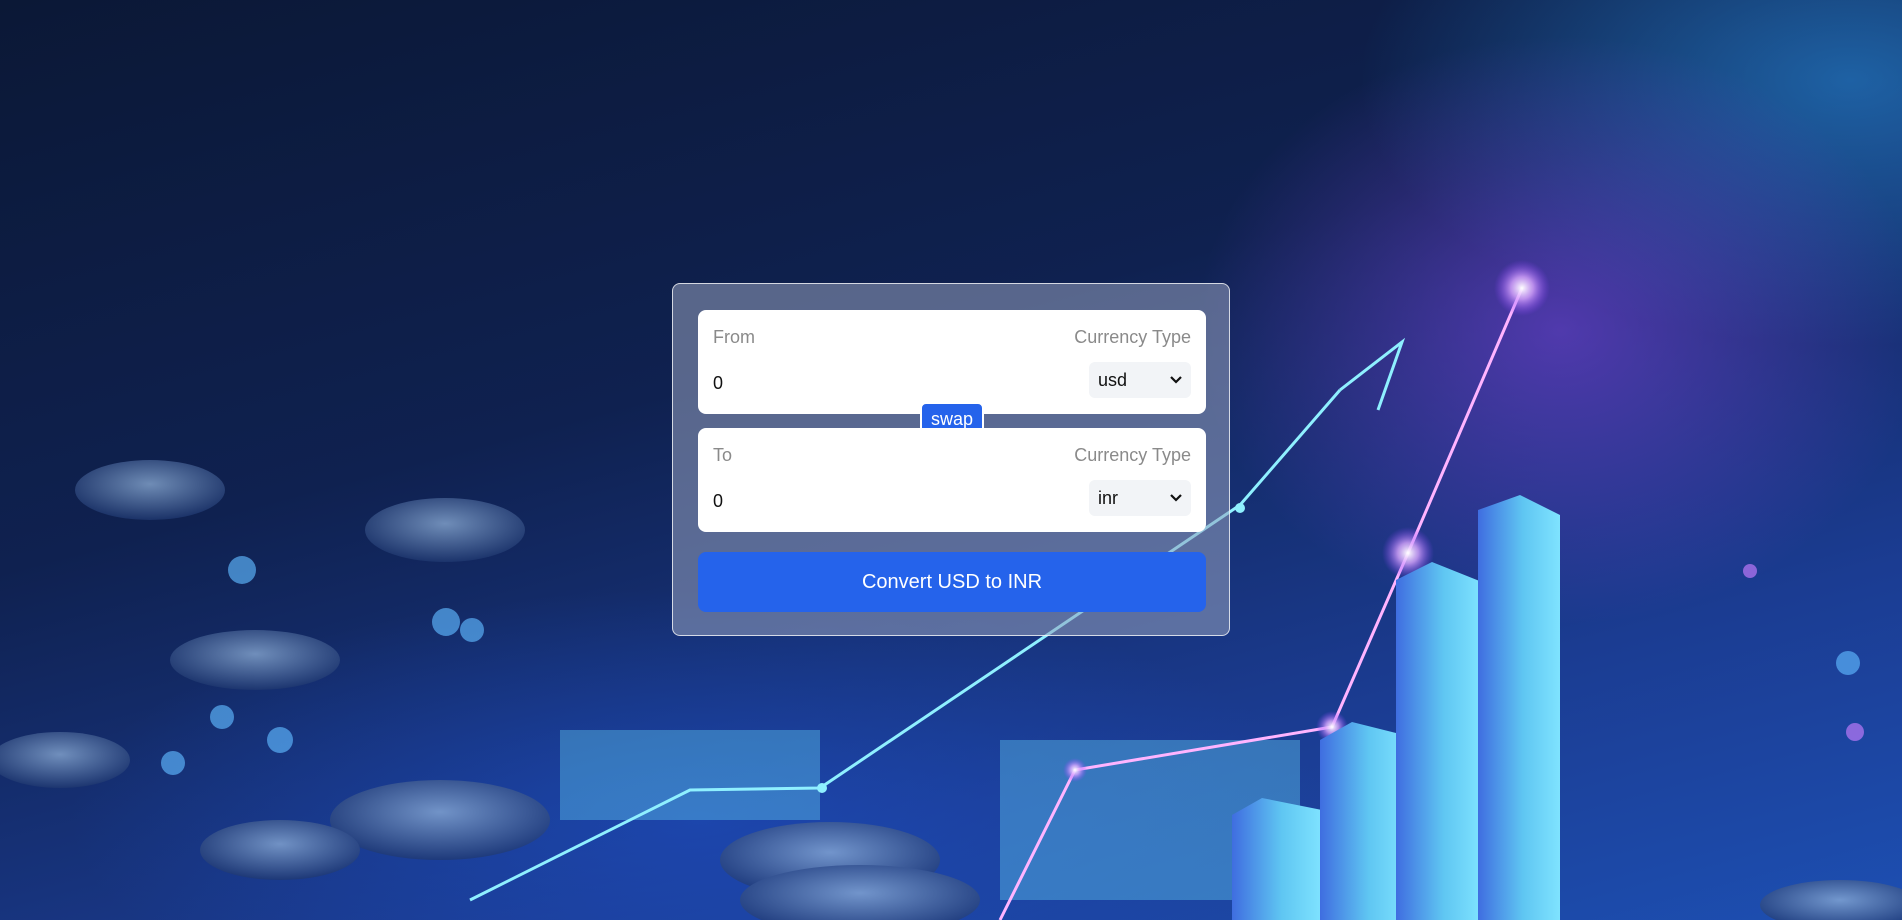 Image resolution: width=1902 pixels, height=920 pixels. I want to click on to-amount-input, so click(878, 501).